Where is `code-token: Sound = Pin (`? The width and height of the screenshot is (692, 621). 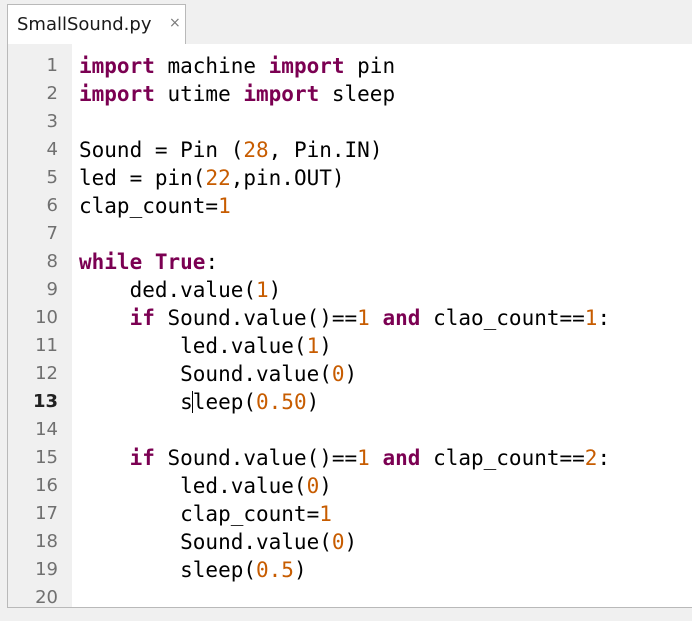
code-token: Sound = Pin ( is located at coordinates (161, 150).